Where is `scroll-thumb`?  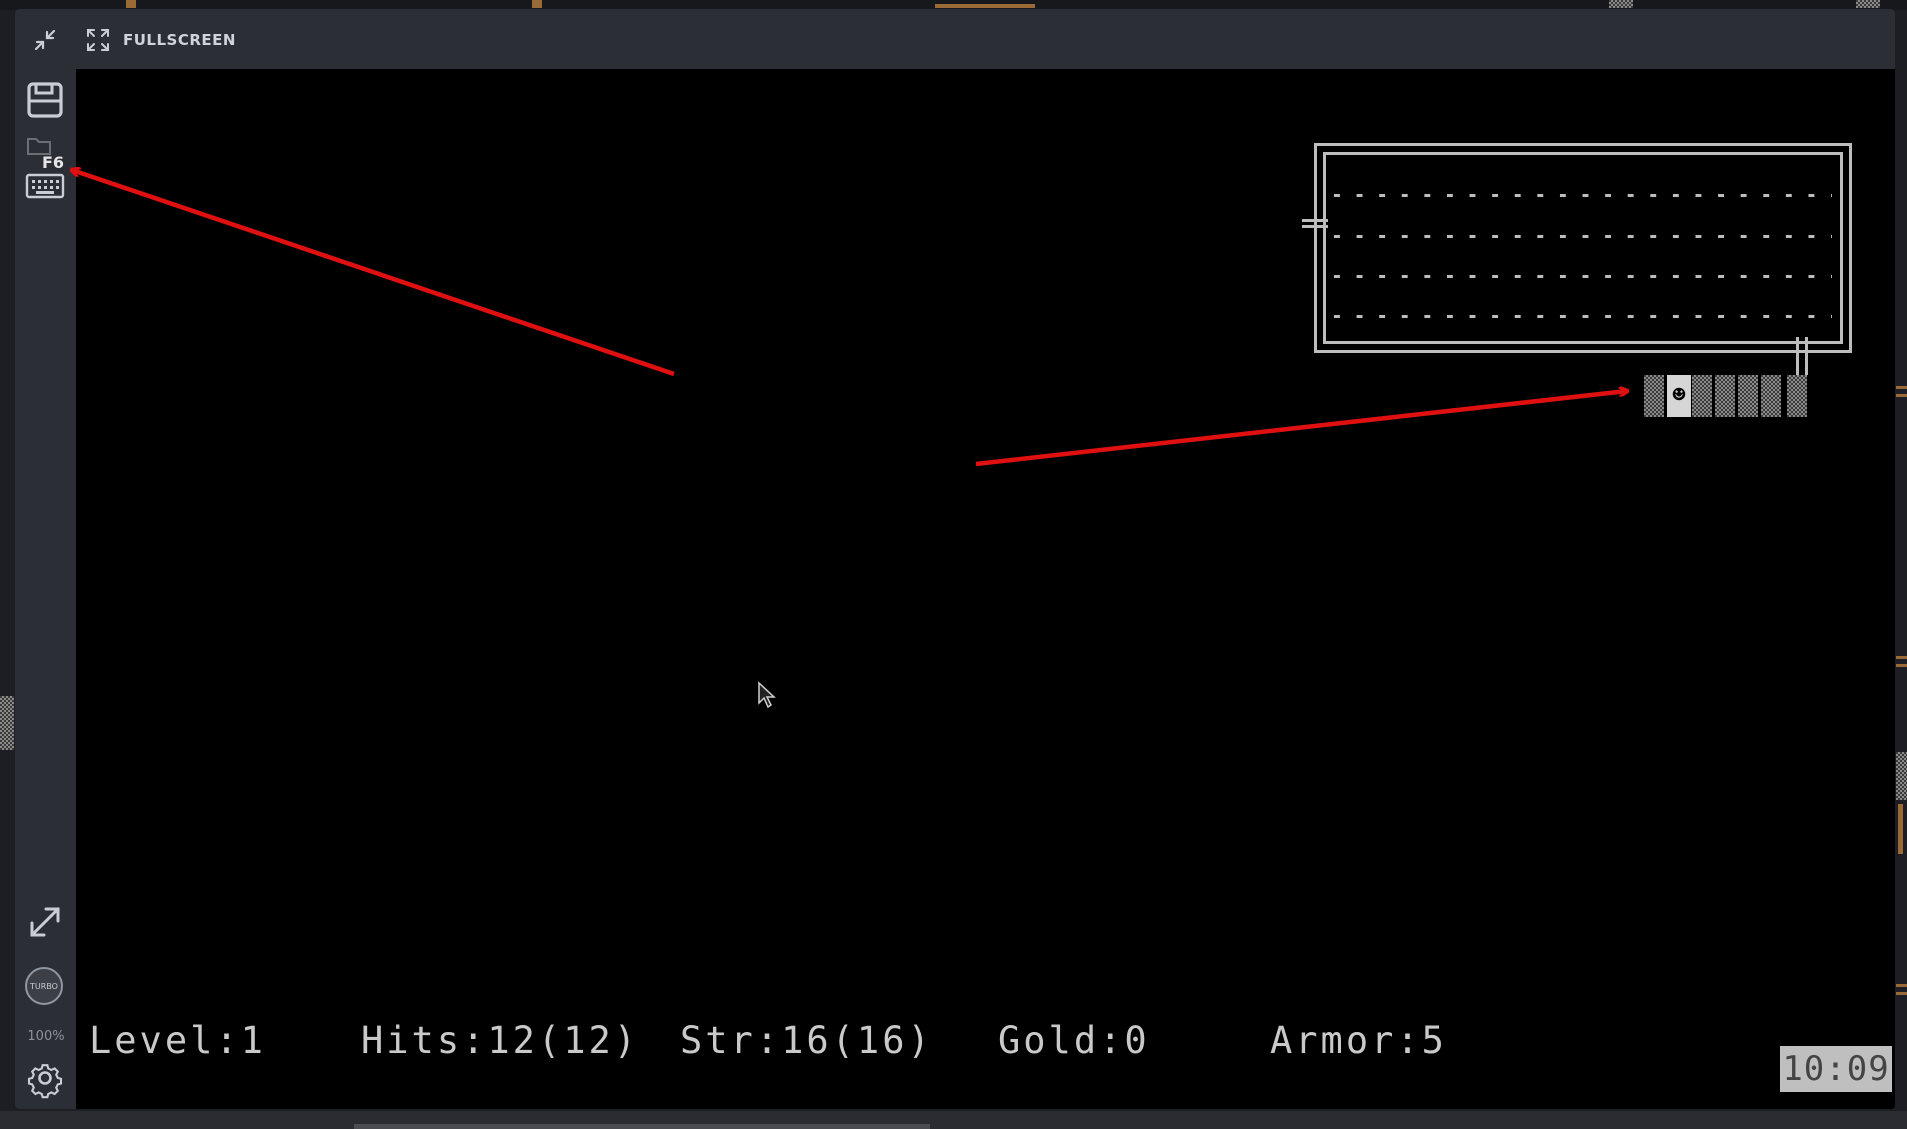 scroll-thumb is located at coordinates (642, 1126).